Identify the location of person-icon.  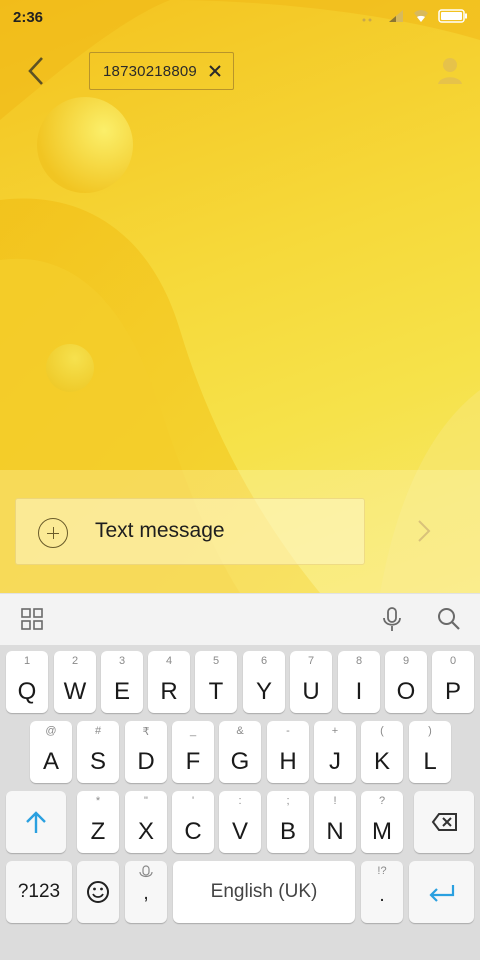
(450, 71).